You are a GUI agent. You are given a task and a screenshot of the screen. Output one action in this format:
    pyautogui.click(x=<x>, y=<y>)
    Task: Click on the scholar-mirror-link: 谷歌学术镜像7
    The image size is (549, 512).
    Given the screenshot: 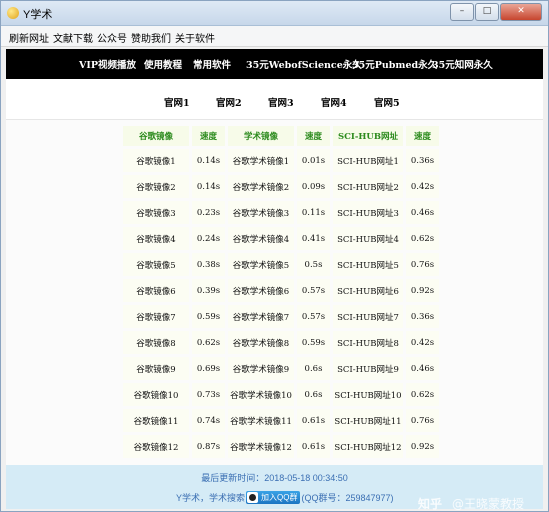 What is the action you would take?
    pyautogui.click(x=261, y=316)
    